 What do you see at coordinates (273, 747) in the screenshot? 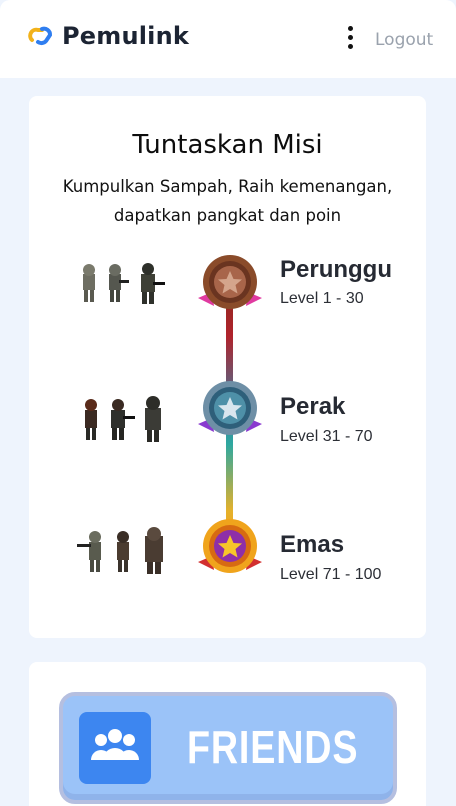
I see `friends-label: FRIENDS` at bounding box center [273, 747].